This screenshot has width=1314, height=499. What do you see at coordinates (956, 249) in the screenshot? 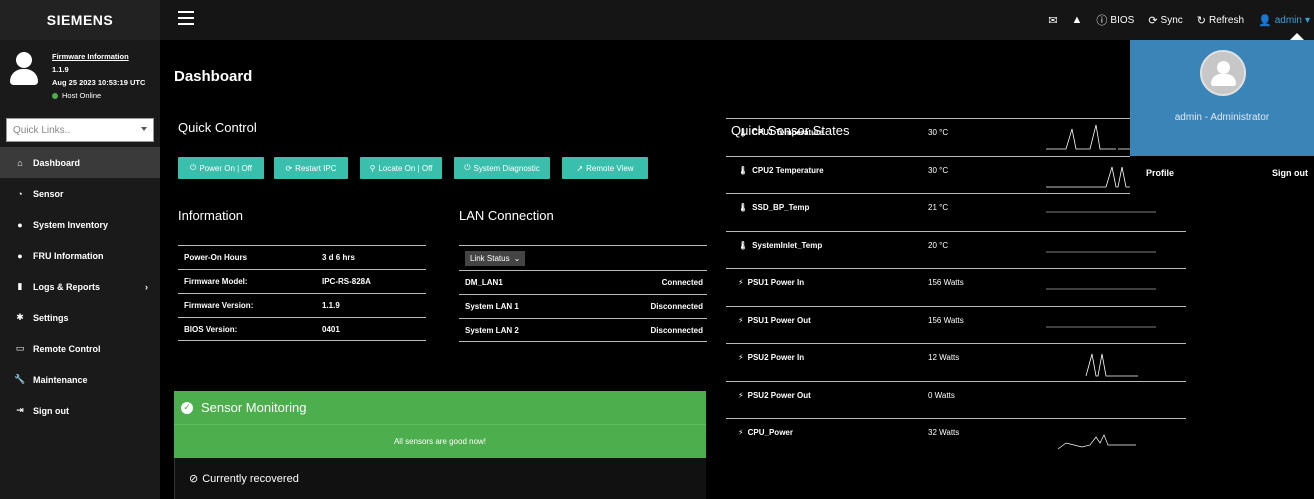
I see `list-item: 🌡 SystemInlet_Temp 20 °C` at bounding box center [956, 249].